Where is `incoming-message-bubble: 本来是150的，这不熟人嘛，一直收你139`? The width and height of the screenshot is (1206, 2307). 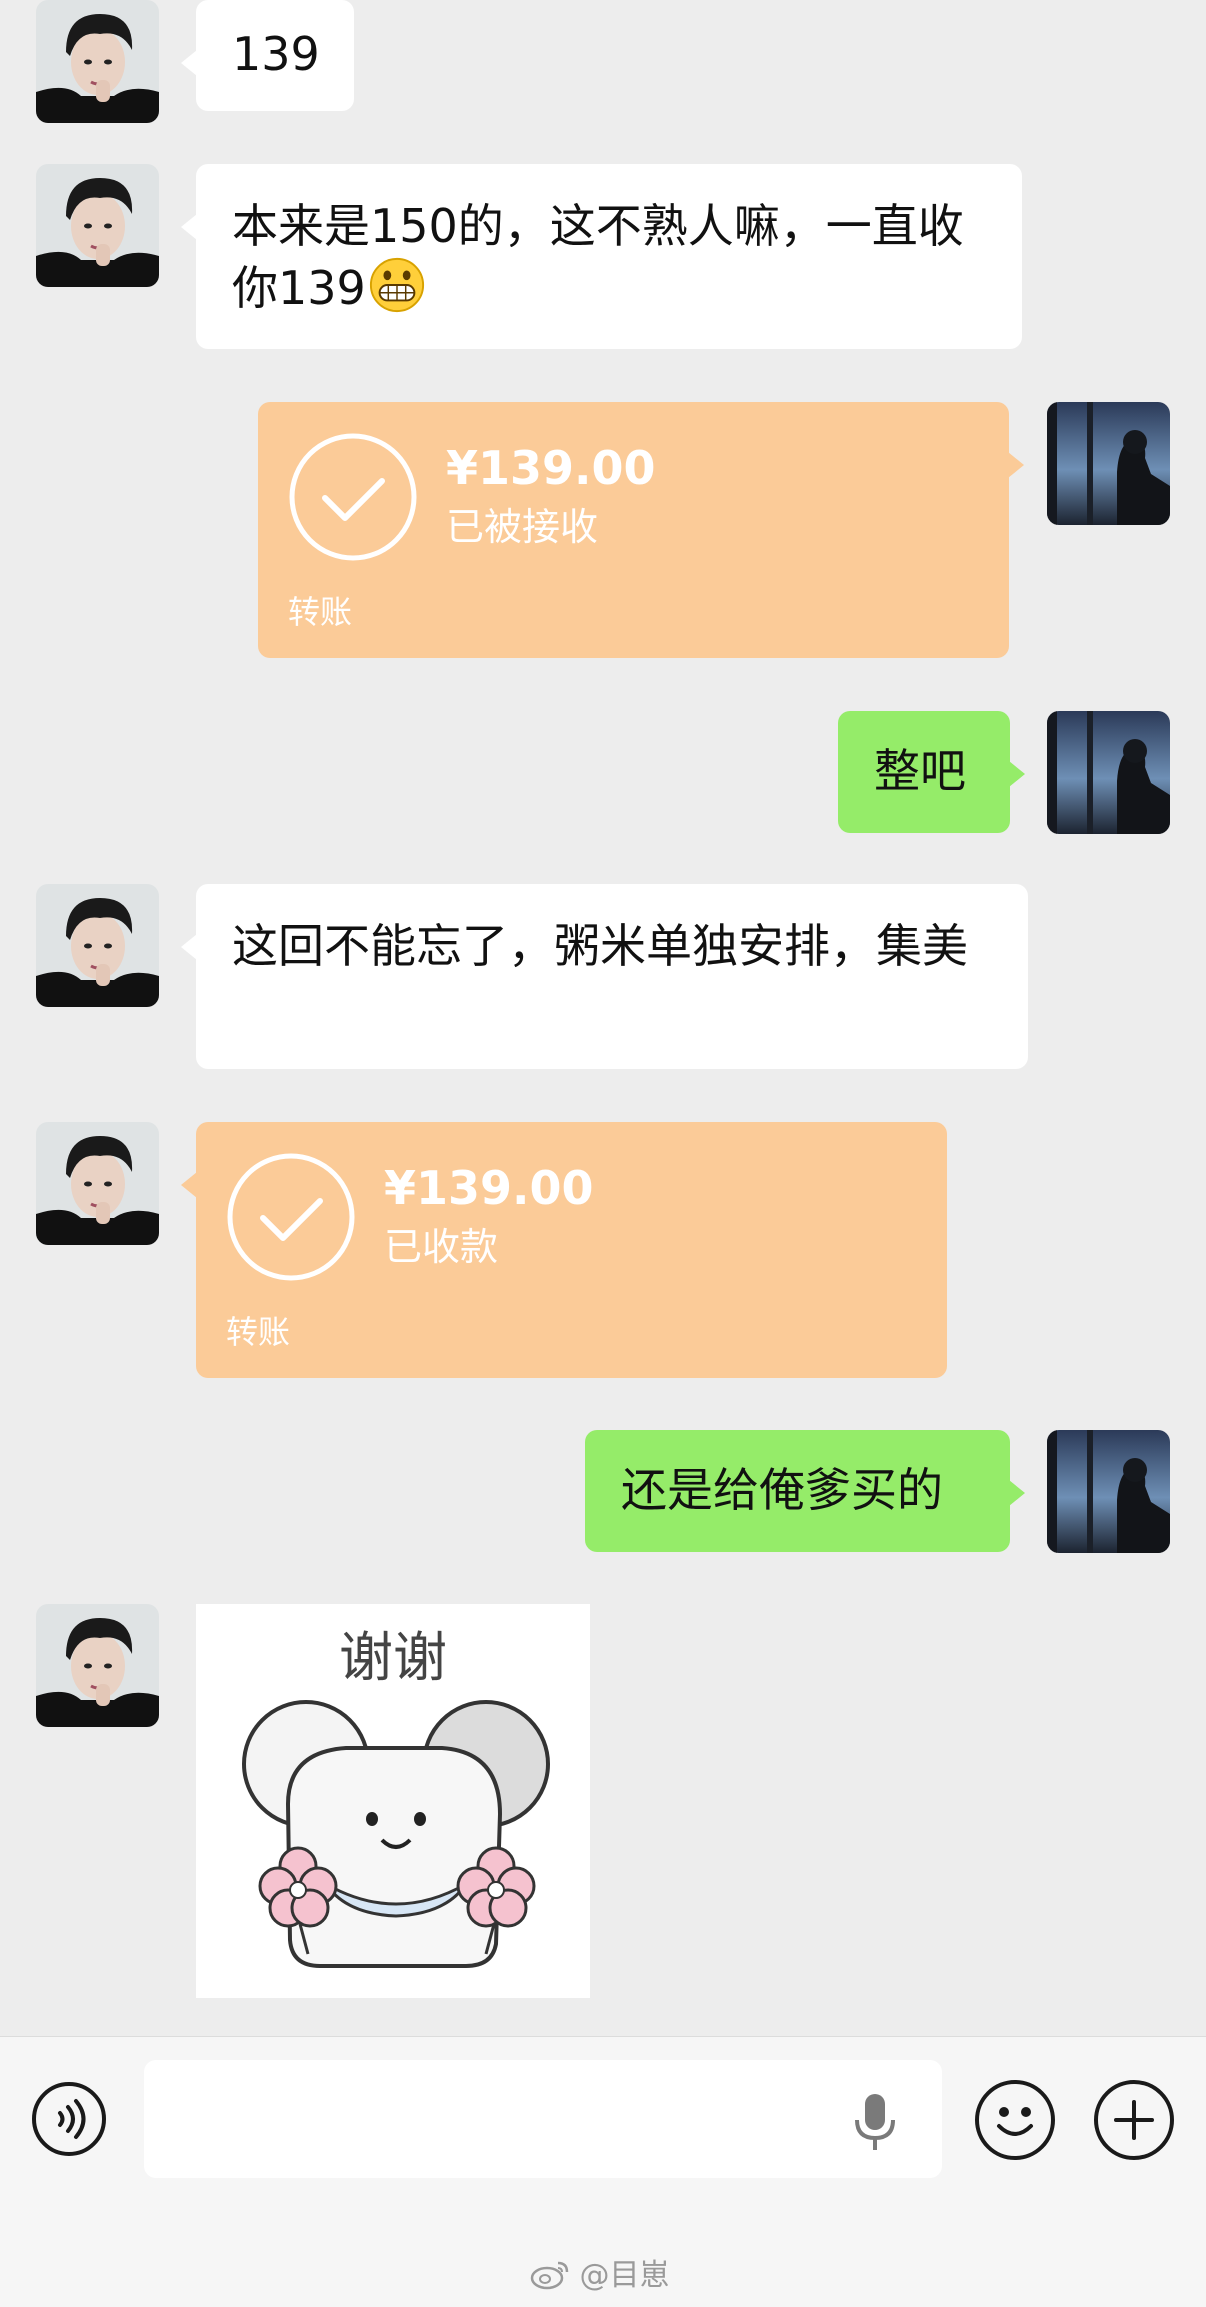
incoming-message-bubble: 本来是150的，这不熟人嘛，一直收你139 is located at coordinates (601, 256).